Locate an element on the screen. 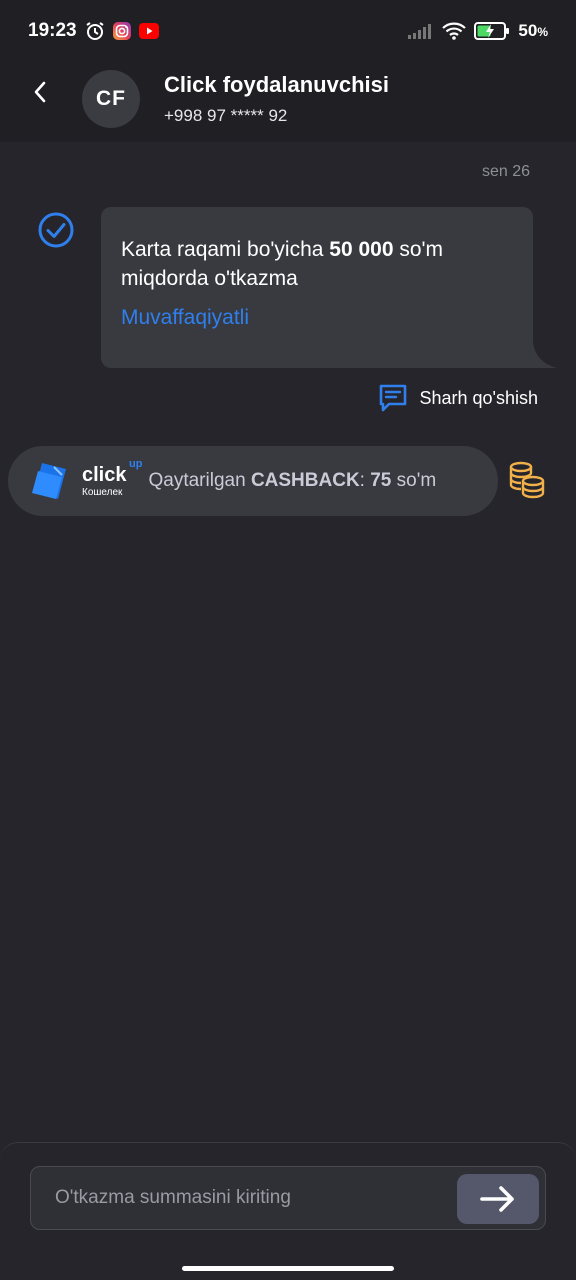 The image size is (576, 1280). arrow-right-icon is located at coordinates (497, 1199).